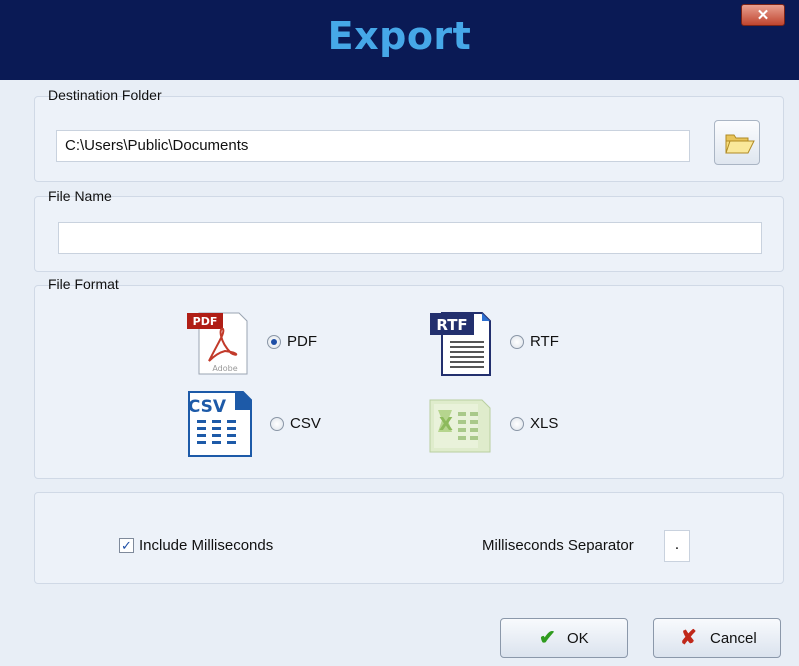 This screenshot has height=666, width=799. I want to click on cancel-x-icon: ✘, so click(688, 638).